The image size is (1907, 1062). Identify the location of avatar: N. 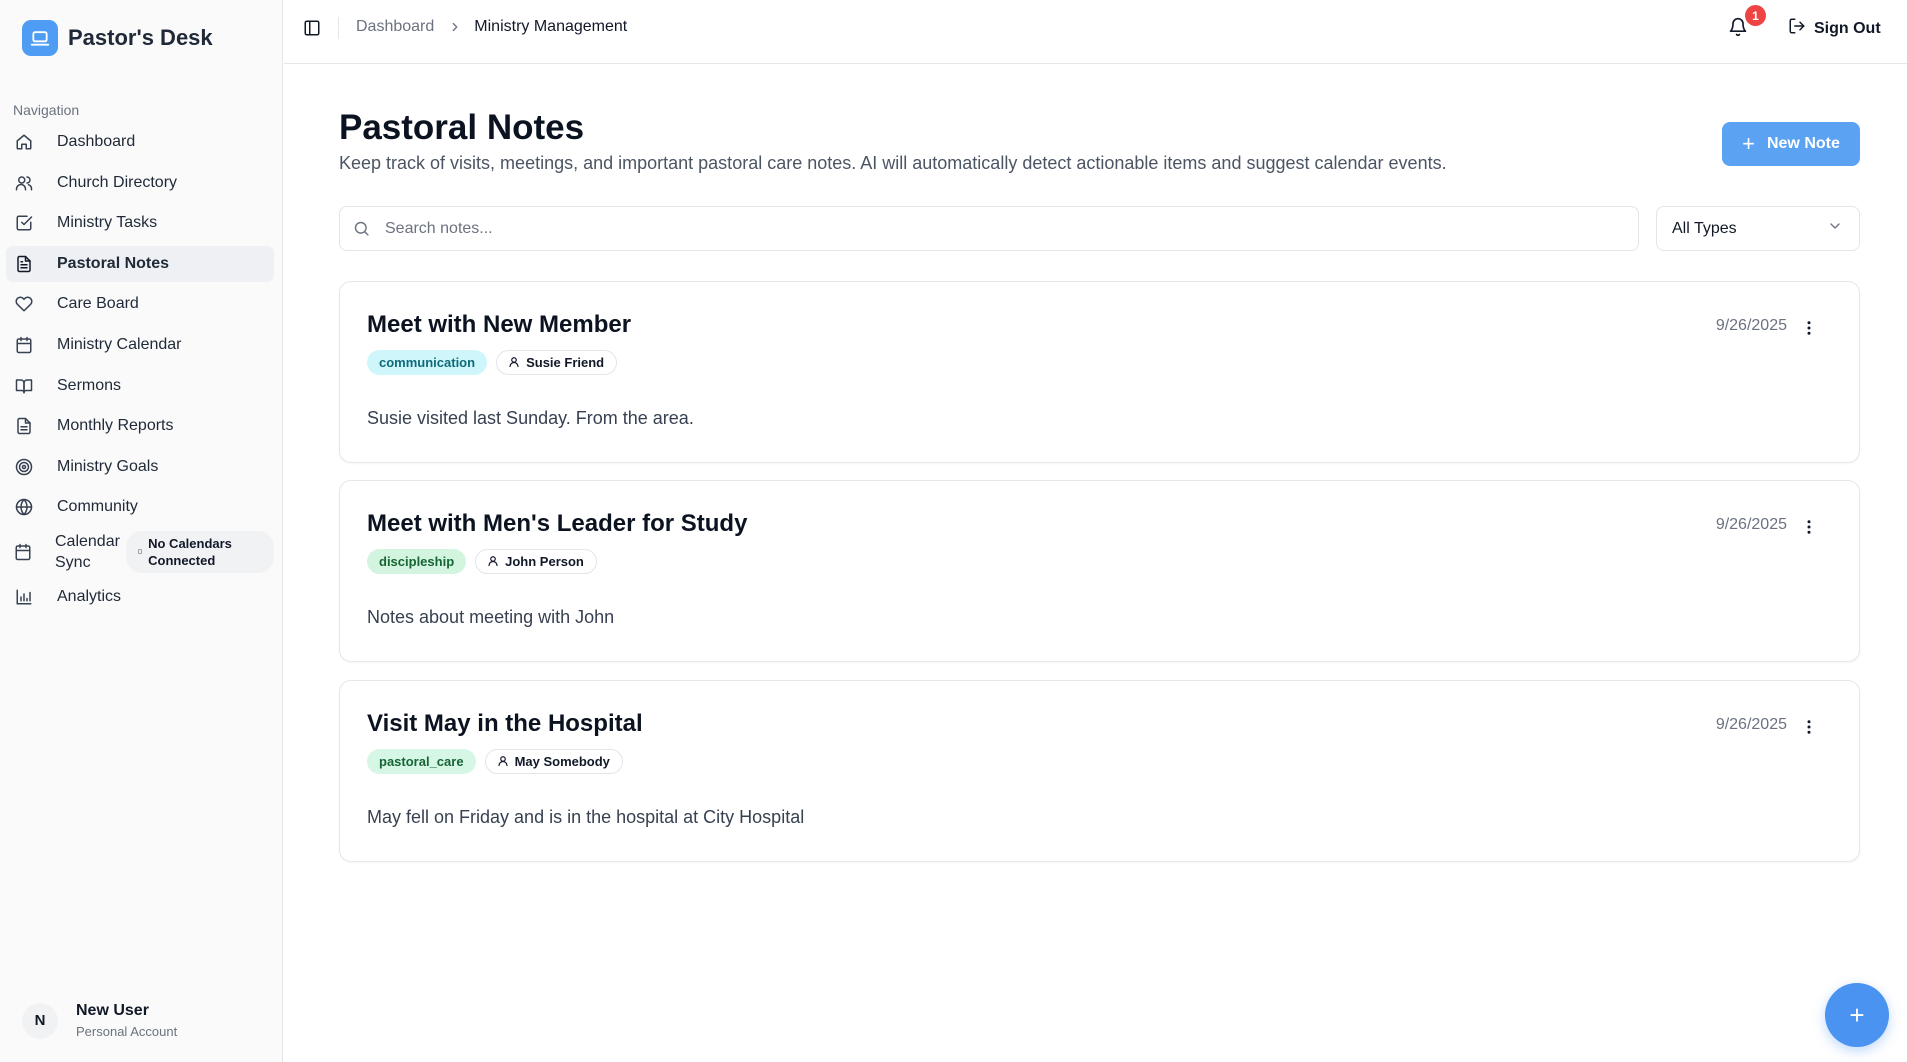
(40, 1020).